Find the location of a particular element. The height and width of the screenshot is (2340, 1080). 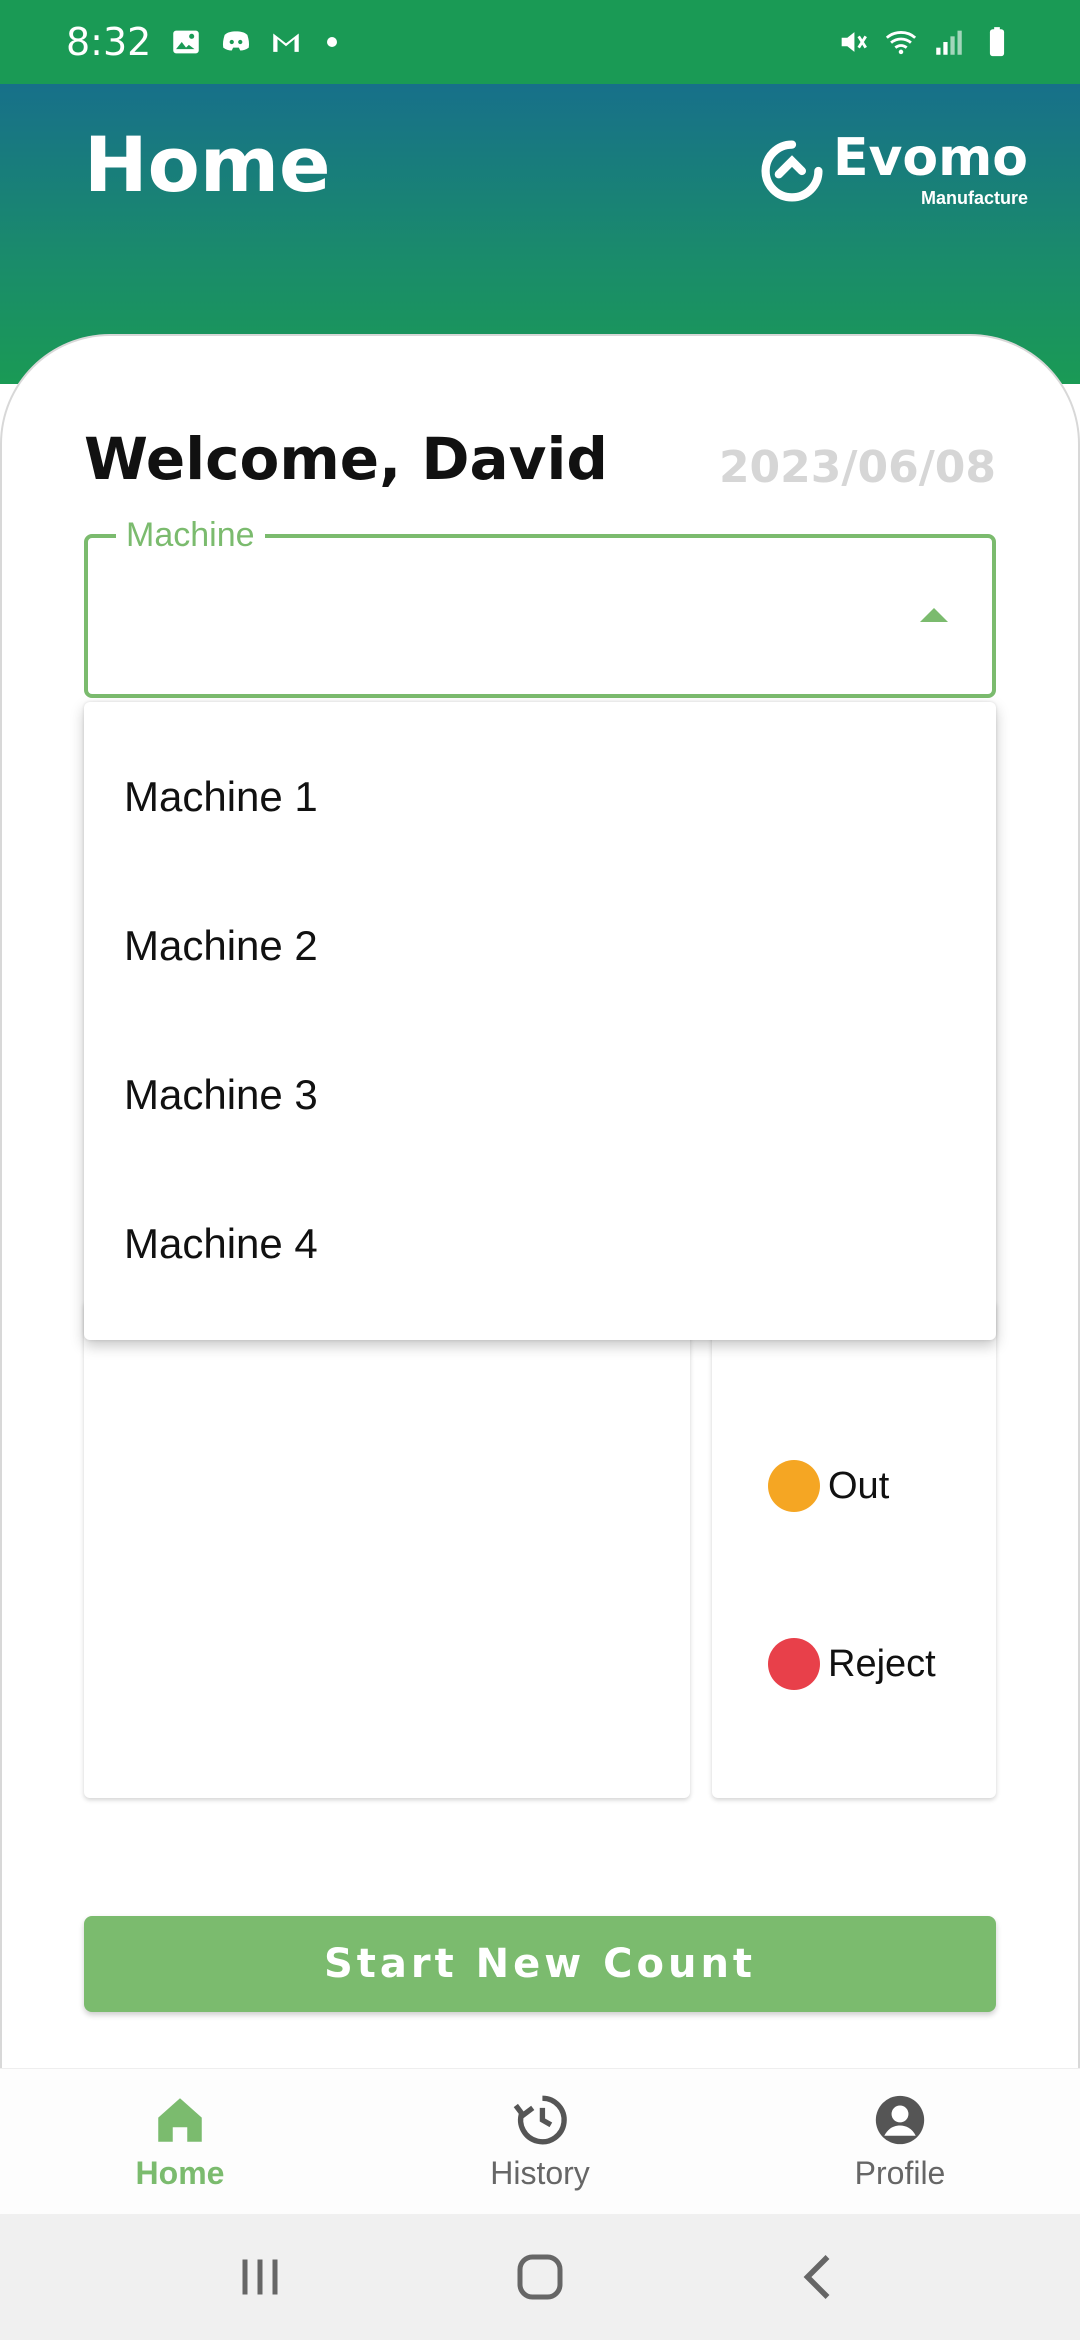

back-icon is located at coordinates (820, 2277).